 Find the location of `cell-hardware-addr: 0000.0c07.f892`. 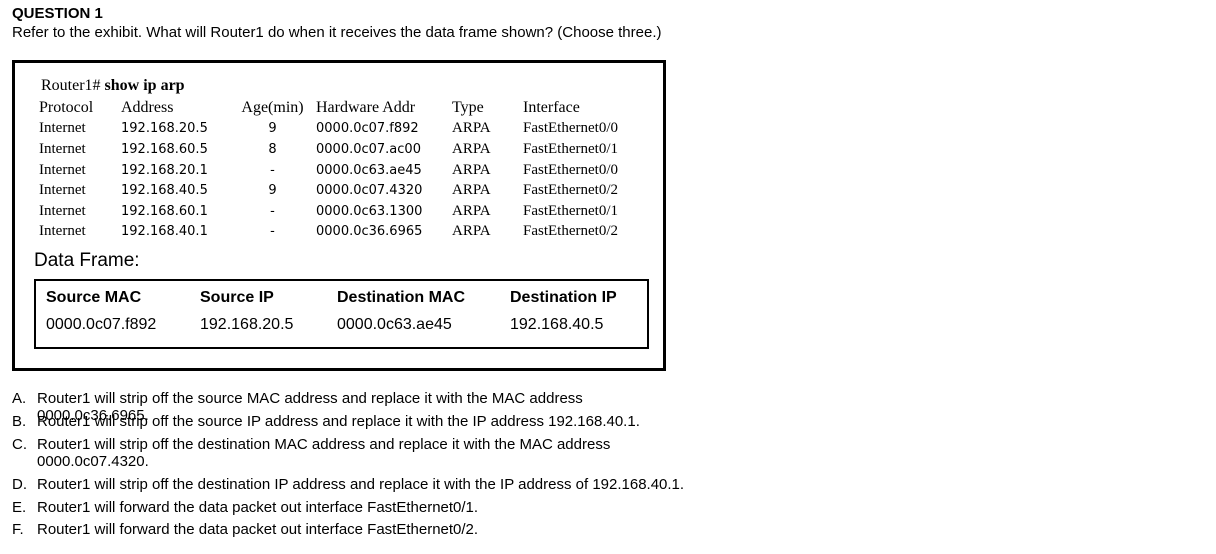

cell-hardware-addr: 0000.0c07.f892 is located at coordinates (367, 129).